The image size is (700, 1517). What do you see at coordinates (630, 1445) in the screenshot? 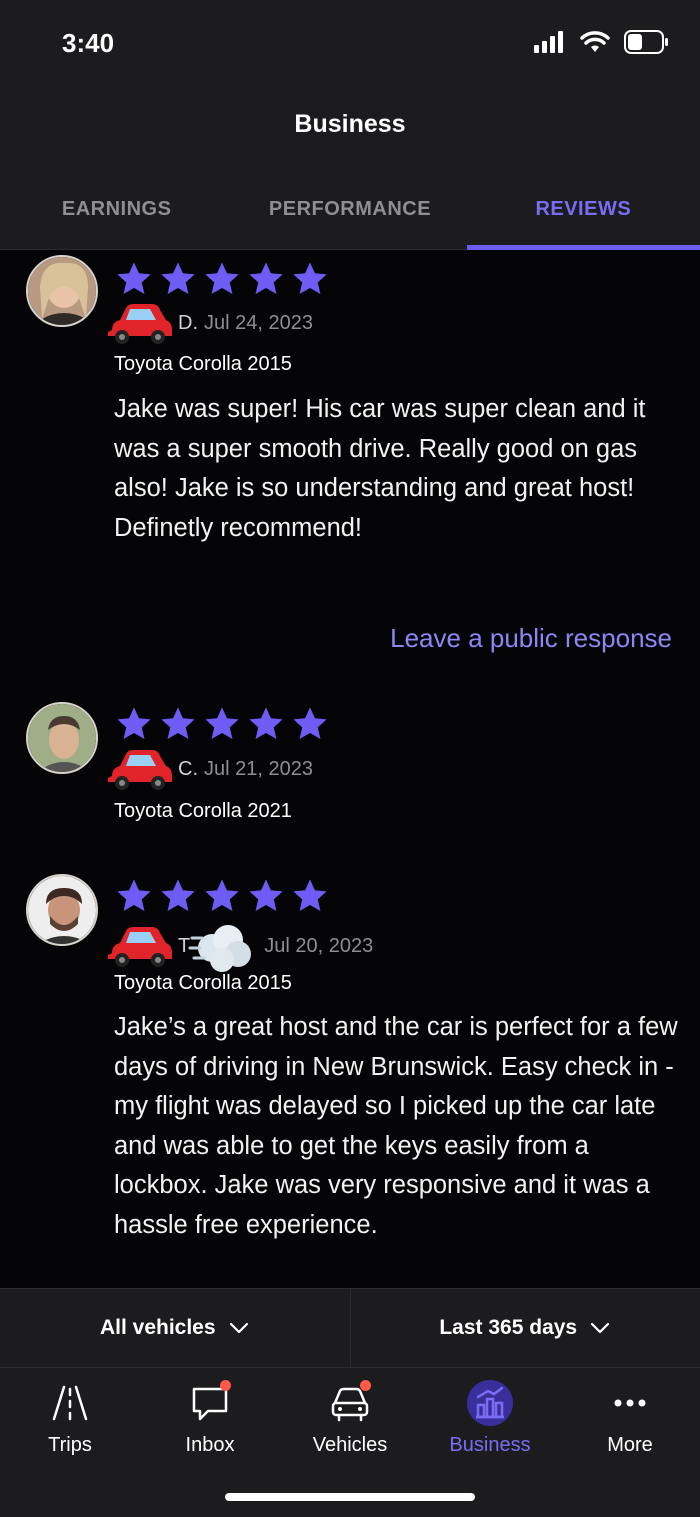
I see `nav-label: More` at bounding box center [630, 1445].